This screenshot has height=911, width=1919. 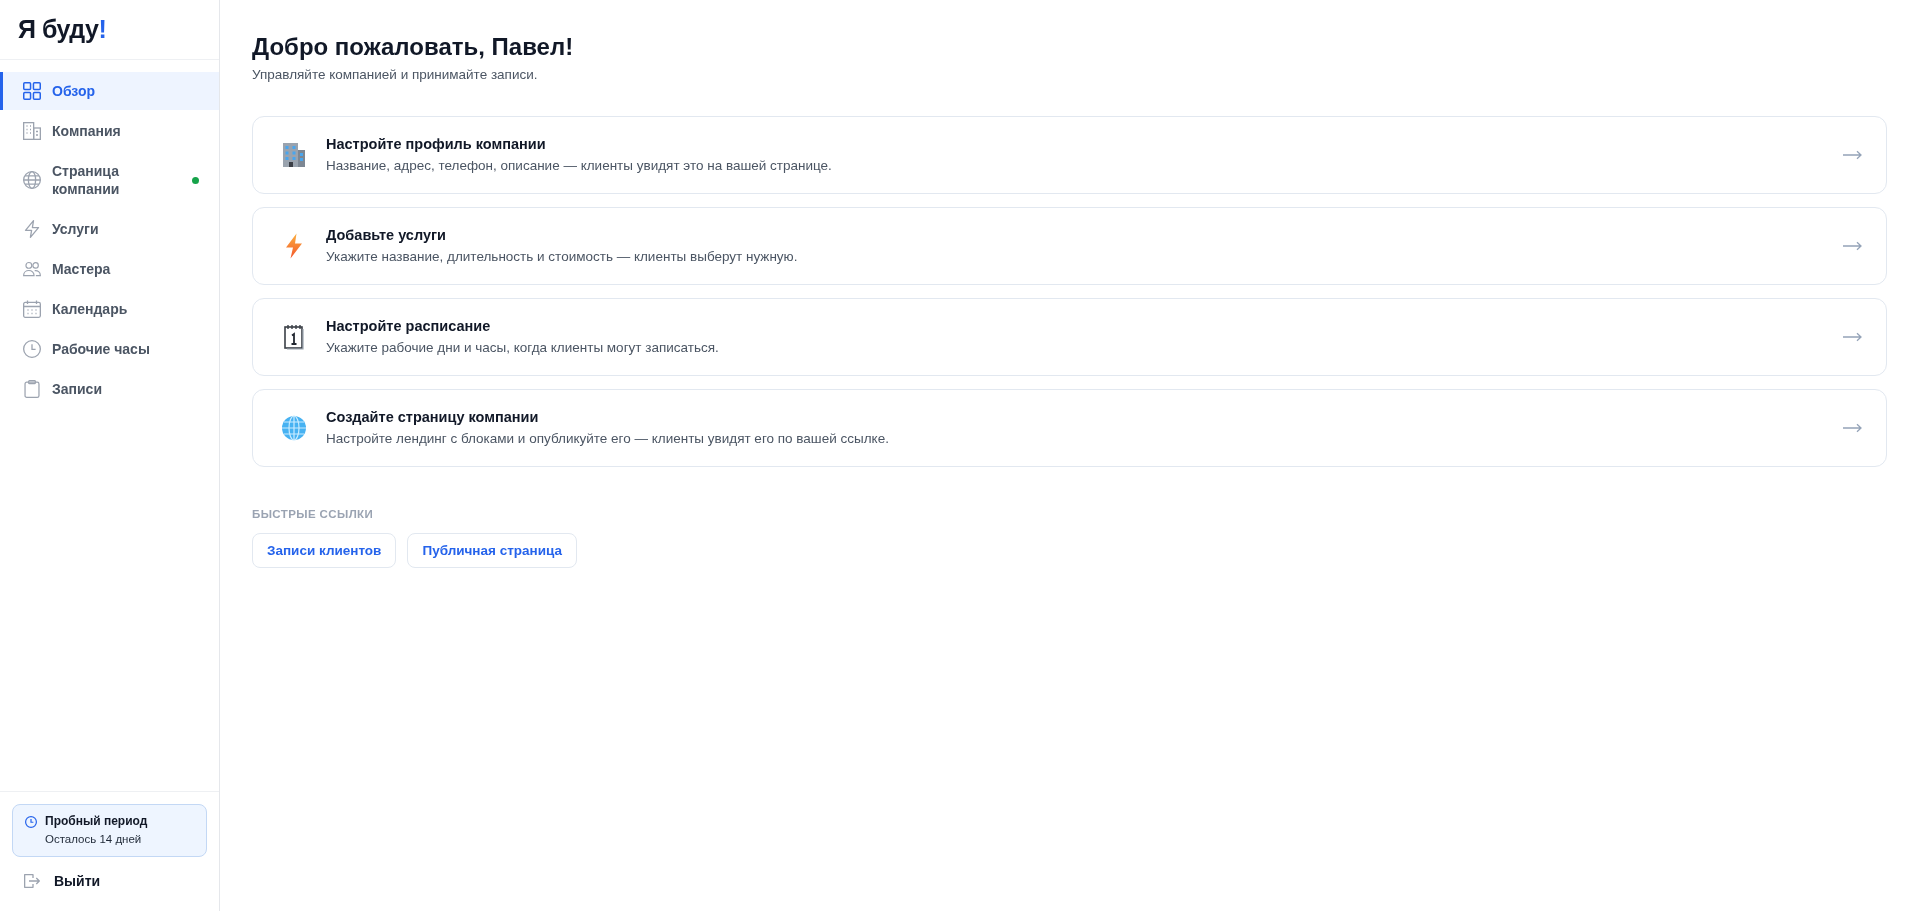 I want to click on step-title: Настройте расписание, so click(x=409, y=326).